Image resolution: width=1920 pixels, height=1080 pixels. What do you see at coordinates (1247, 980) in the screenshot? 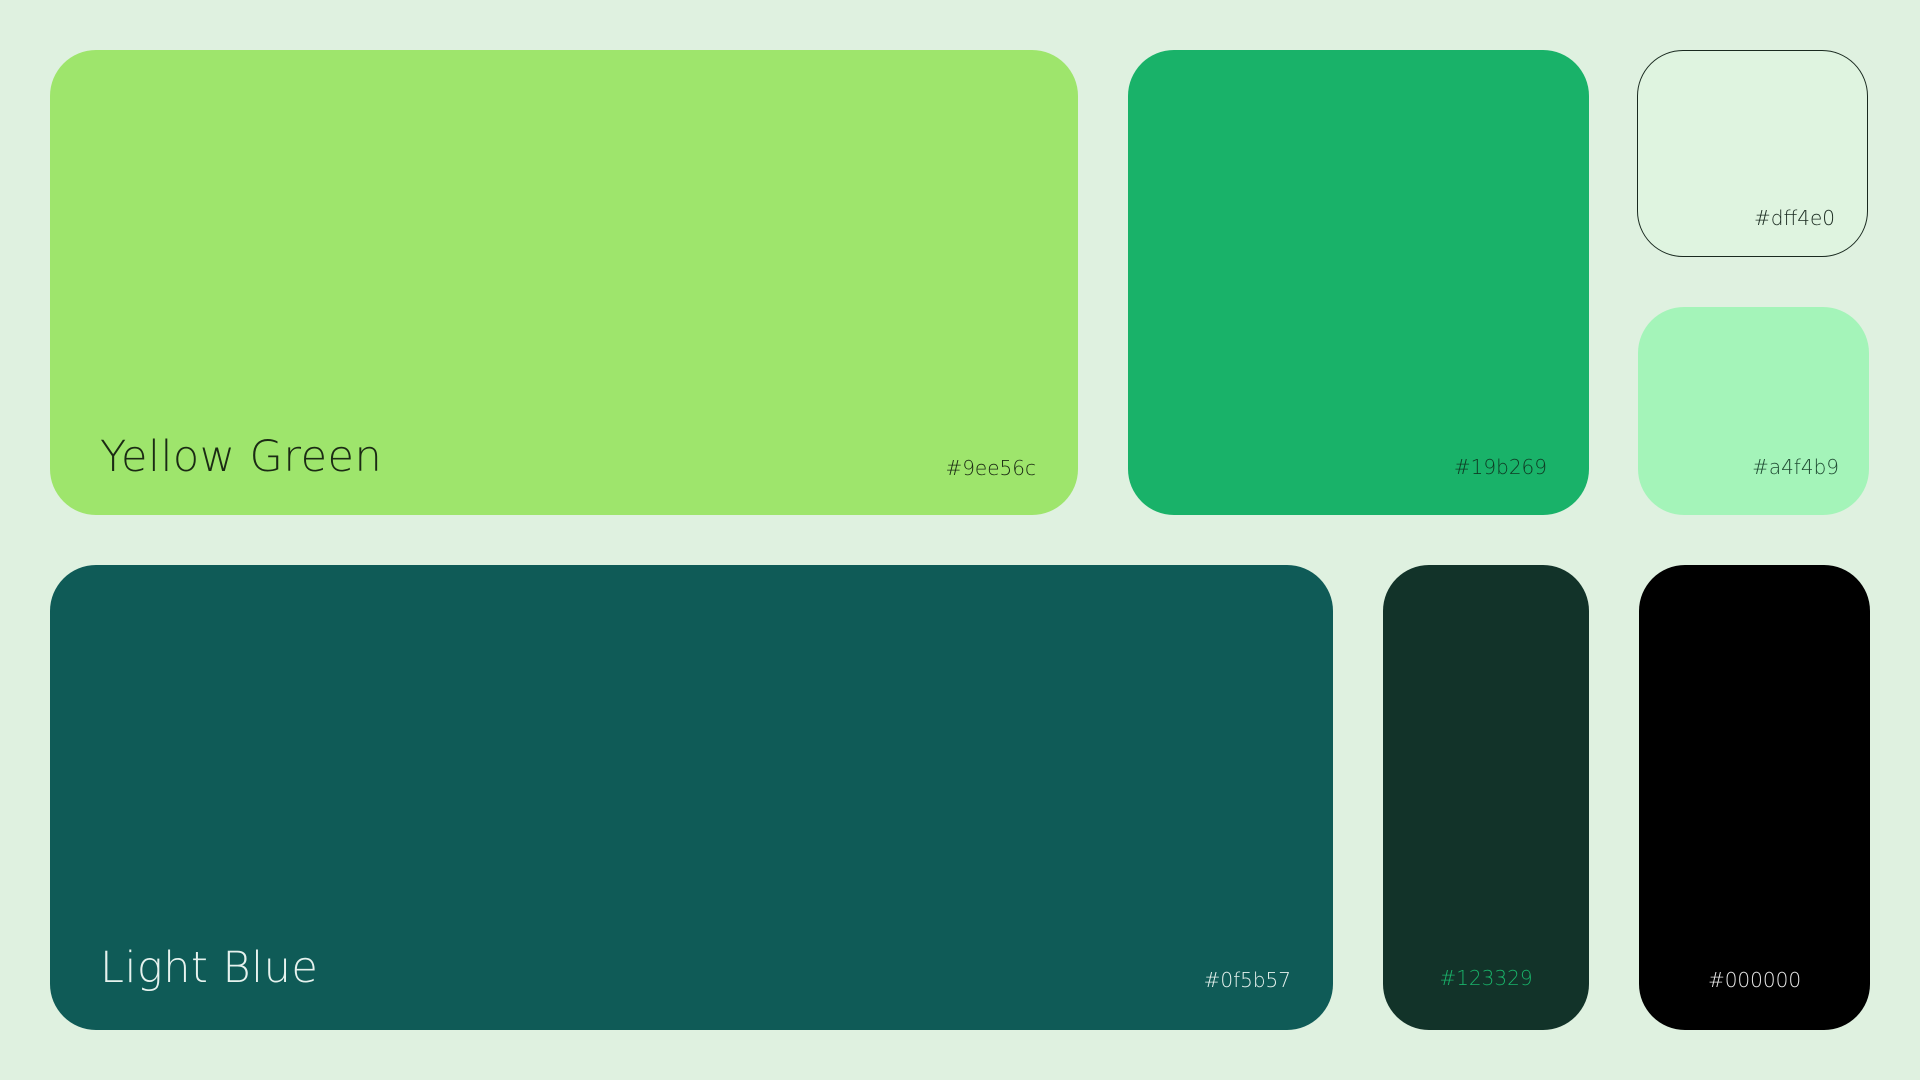
I see `swatch-hex-code: #0f5b57` at bounding box center [1247, 980].